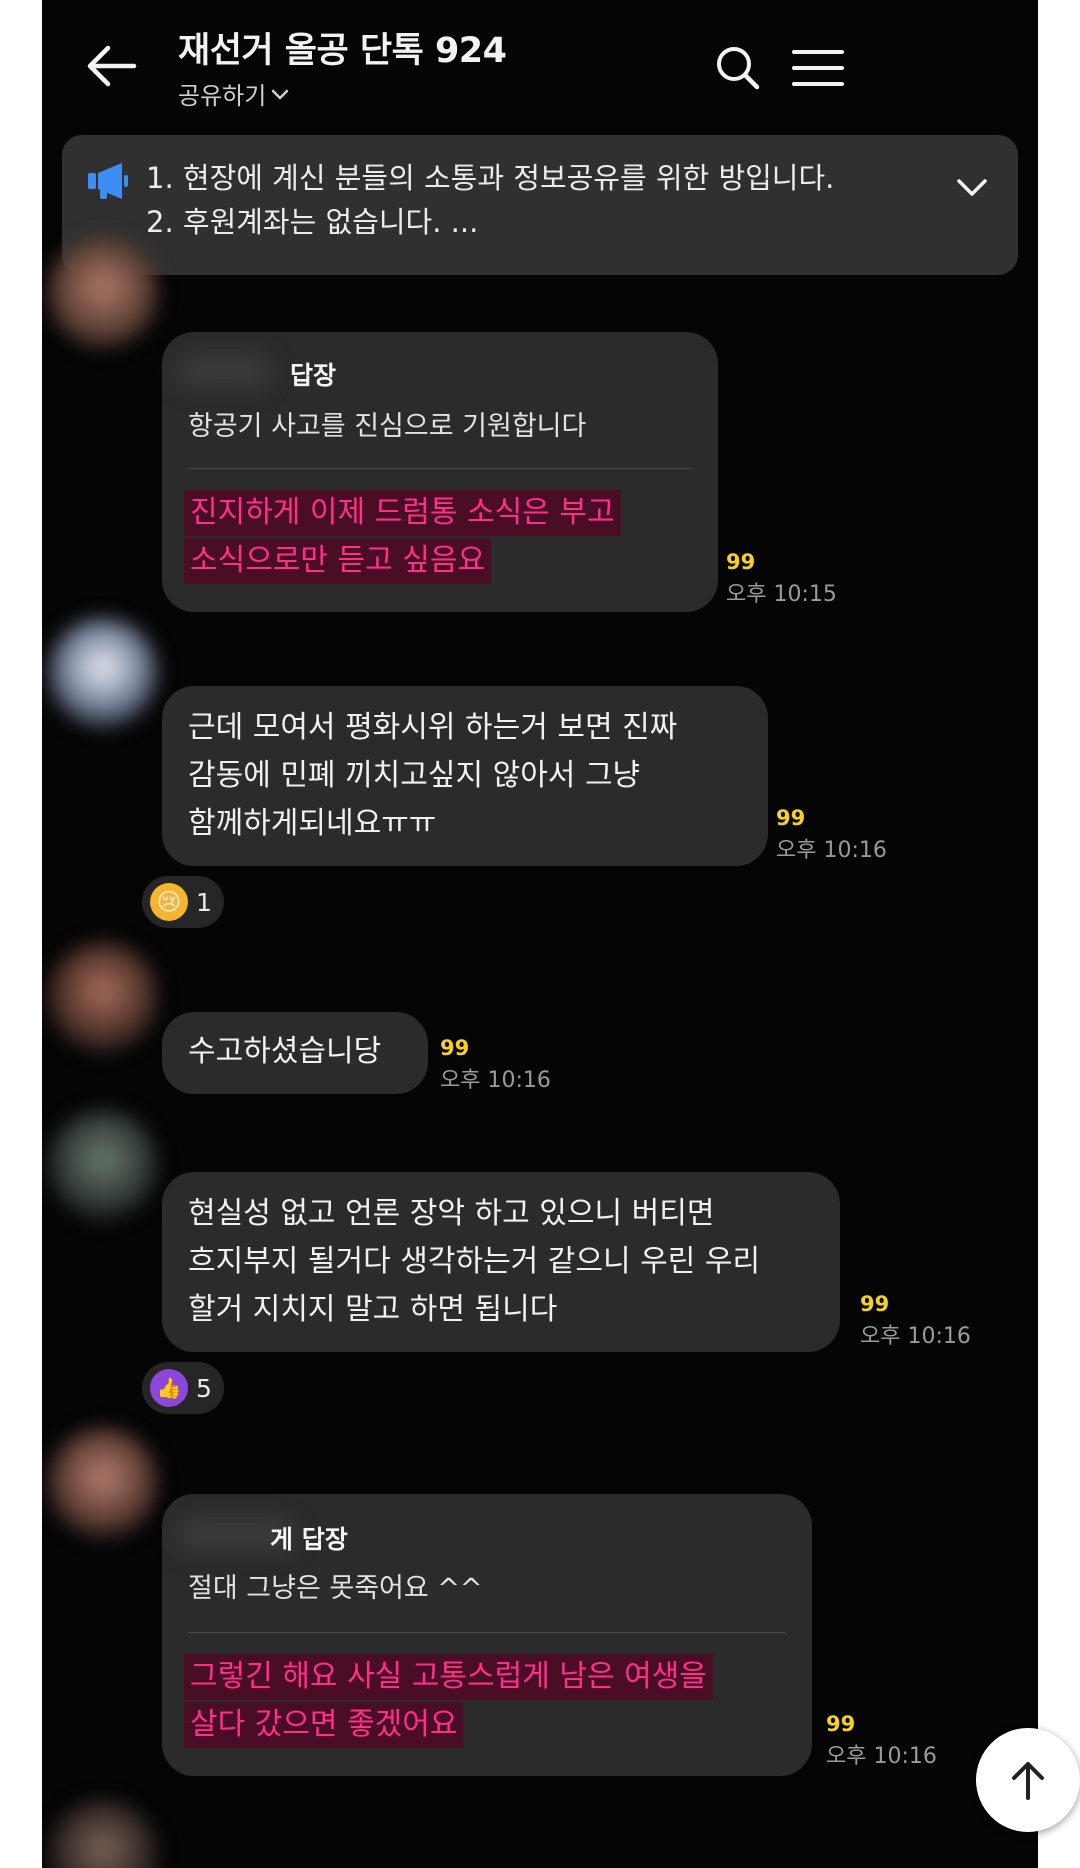 This screenshot has width=1080, height=1868. I want to click on reaction-badge: 👍 5, so click(183, 1388).